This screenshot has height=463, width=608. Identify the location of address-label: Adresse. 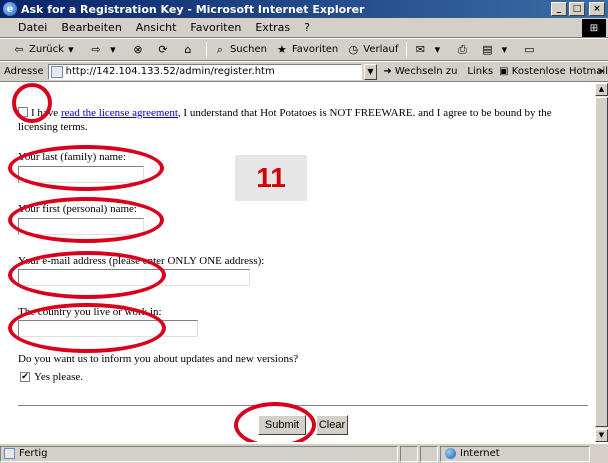
(24, 71).